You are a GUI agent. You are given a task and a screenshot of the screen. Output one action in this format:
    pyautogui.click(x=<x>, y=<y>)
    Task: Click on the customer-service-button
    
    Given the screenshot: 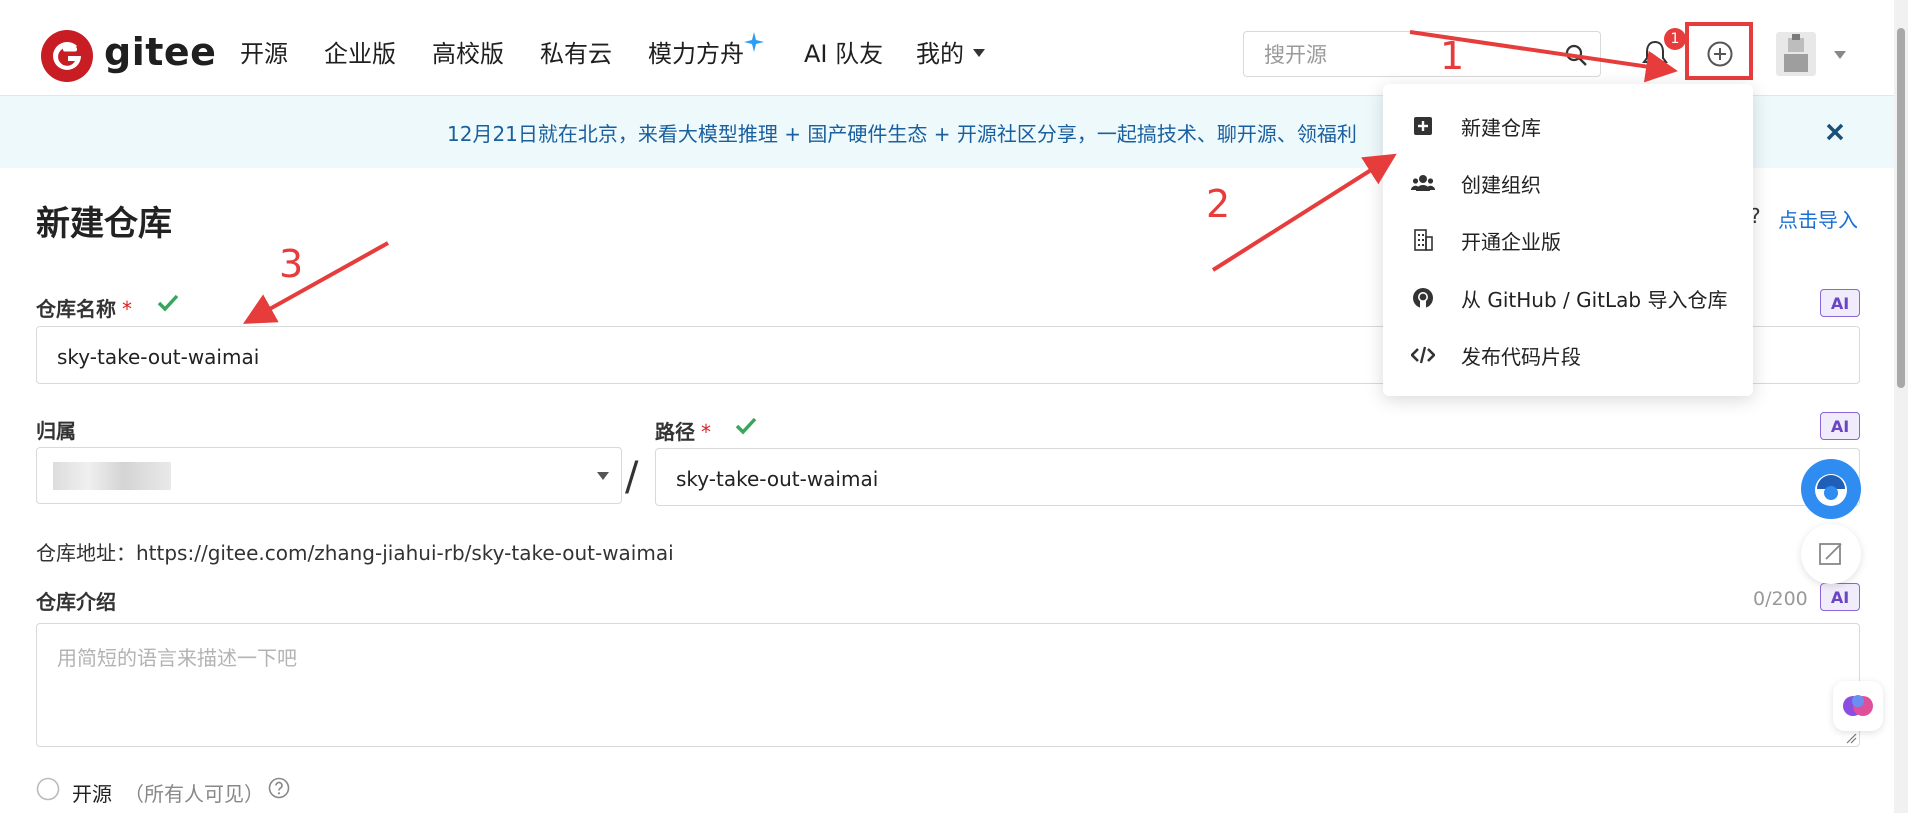 What is the action you would take?
    pyautogui.click(x=1831, y=489)
    